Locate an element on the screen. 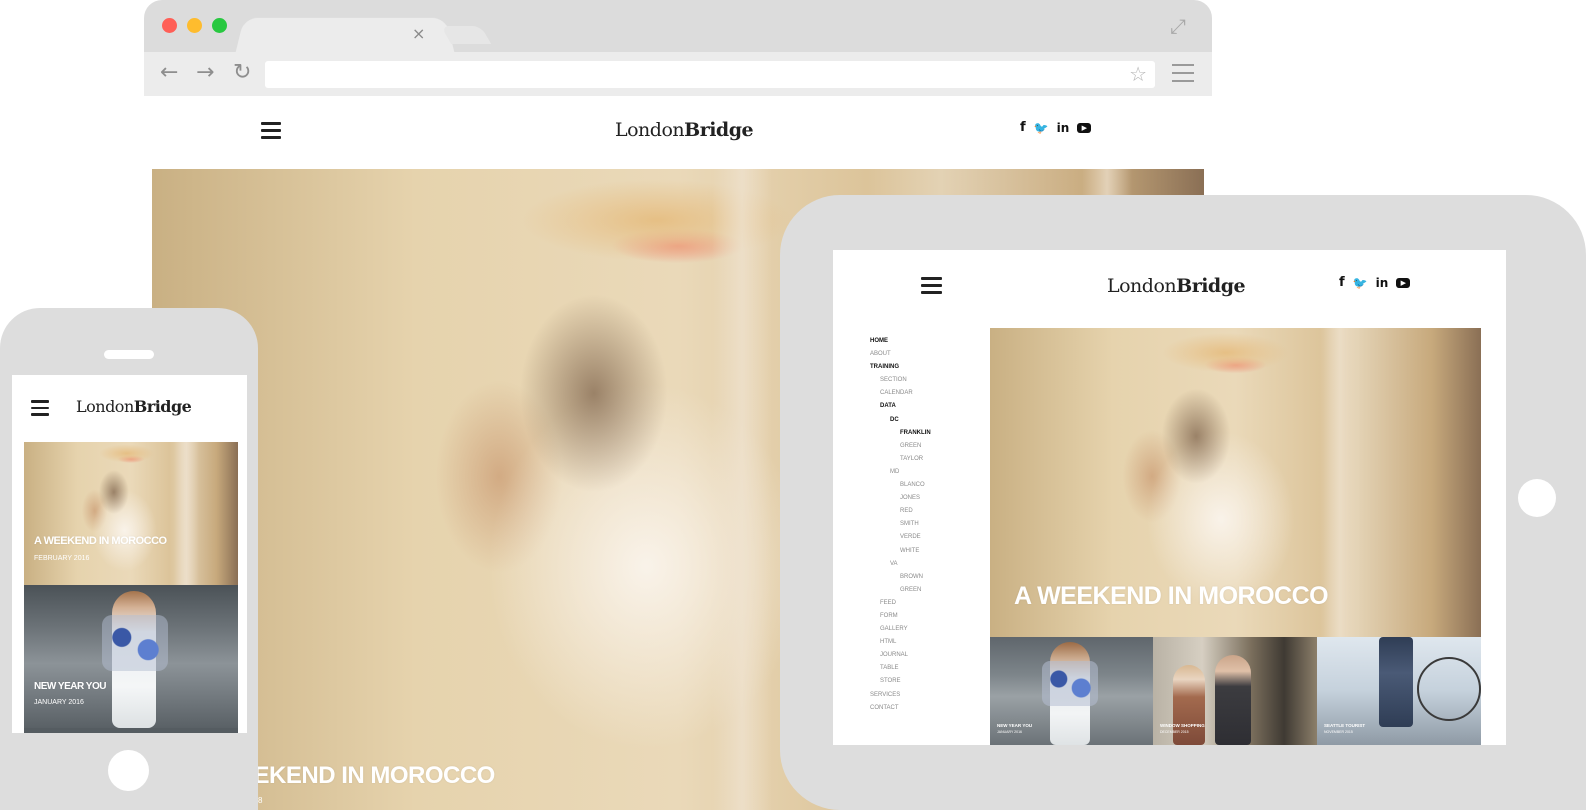  address-bar: ☆ is located at coordinates (710, 74).